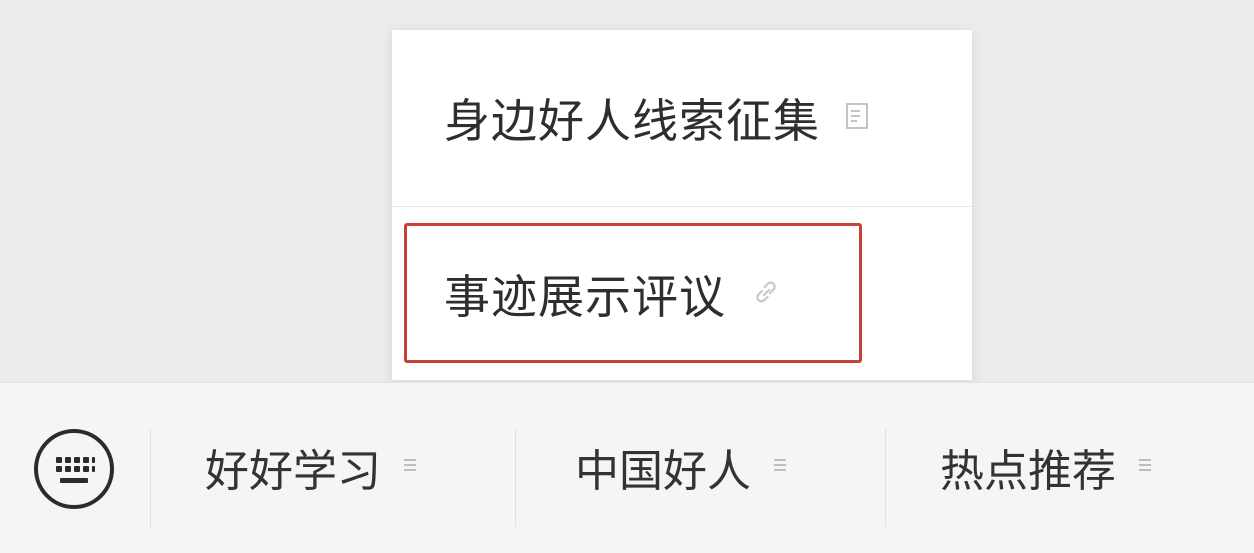 Image resolution: width=1254 pixels, height=553 pixels. I want to click on menu-button-label: 好好学习, so click(293, 471).